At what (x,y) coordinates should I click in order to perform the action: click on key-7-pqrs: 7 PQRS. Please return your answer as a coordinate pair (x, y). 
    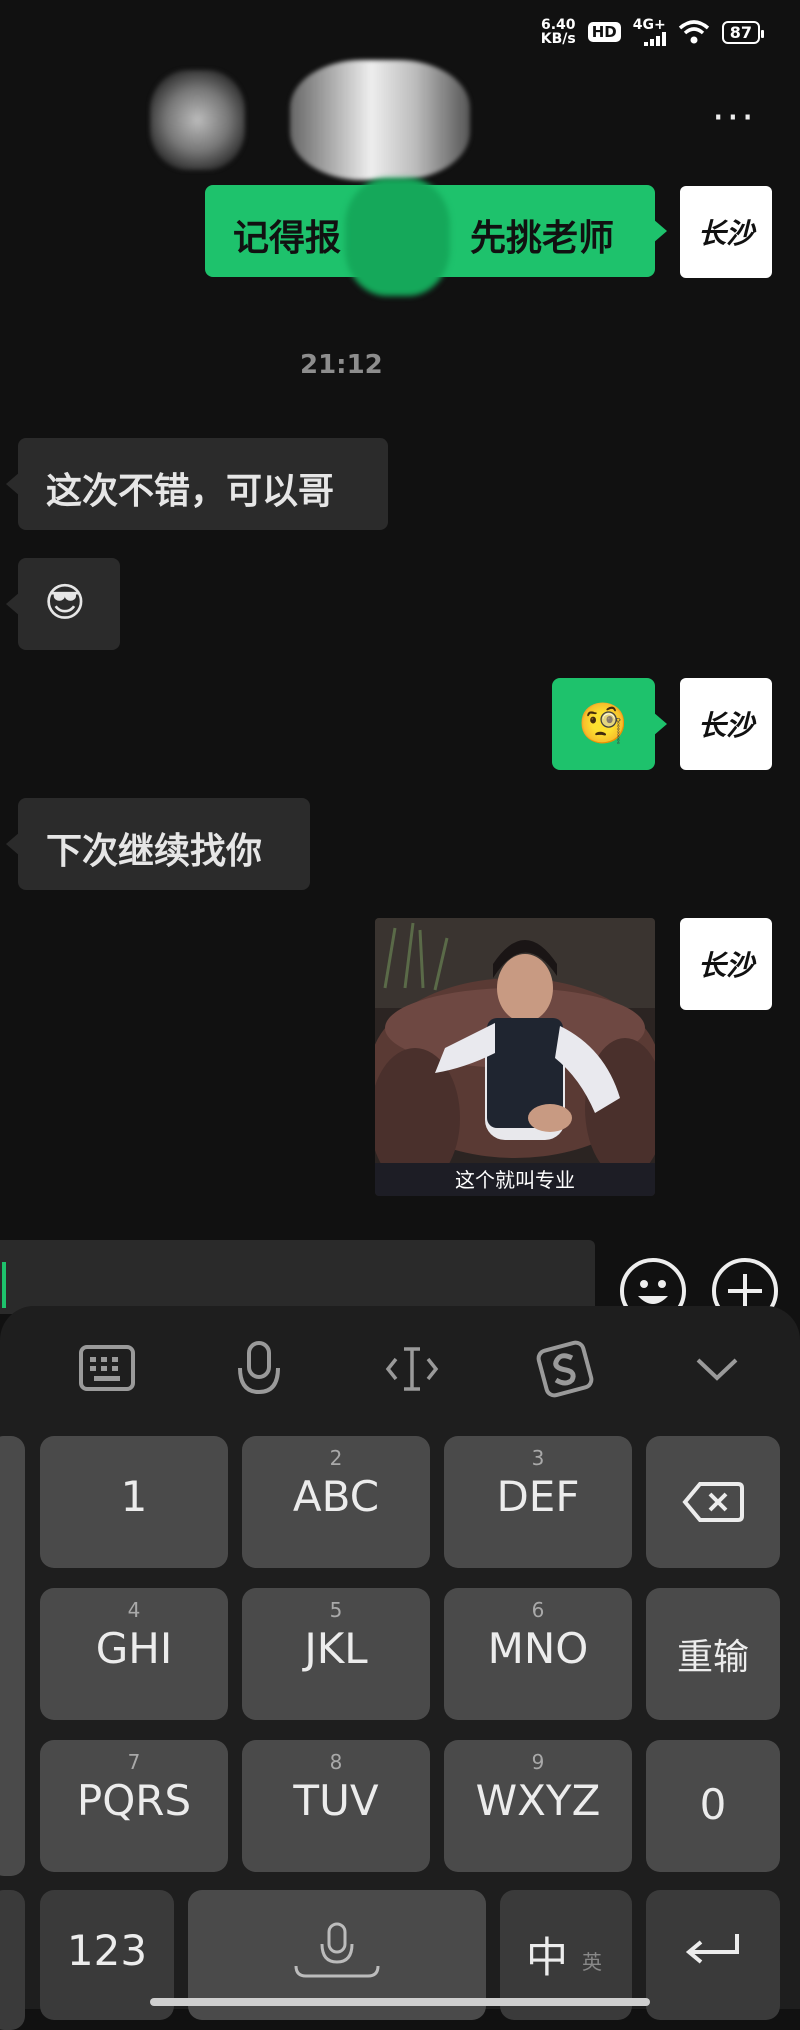
    Looking at the image, I should click on (134, 1806).